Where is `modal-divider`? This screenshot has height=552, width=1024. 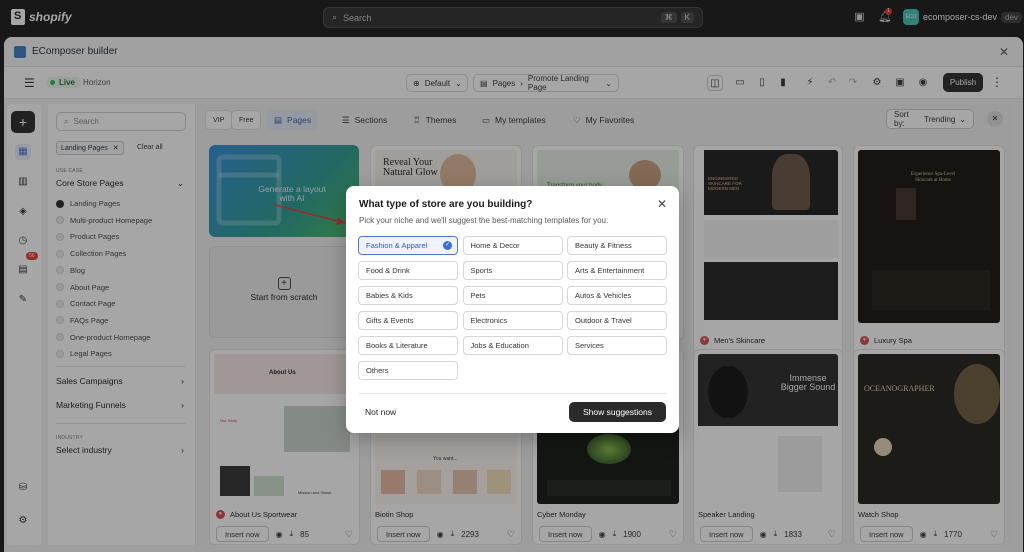 modal-divider is located at coordinates (512, 393).